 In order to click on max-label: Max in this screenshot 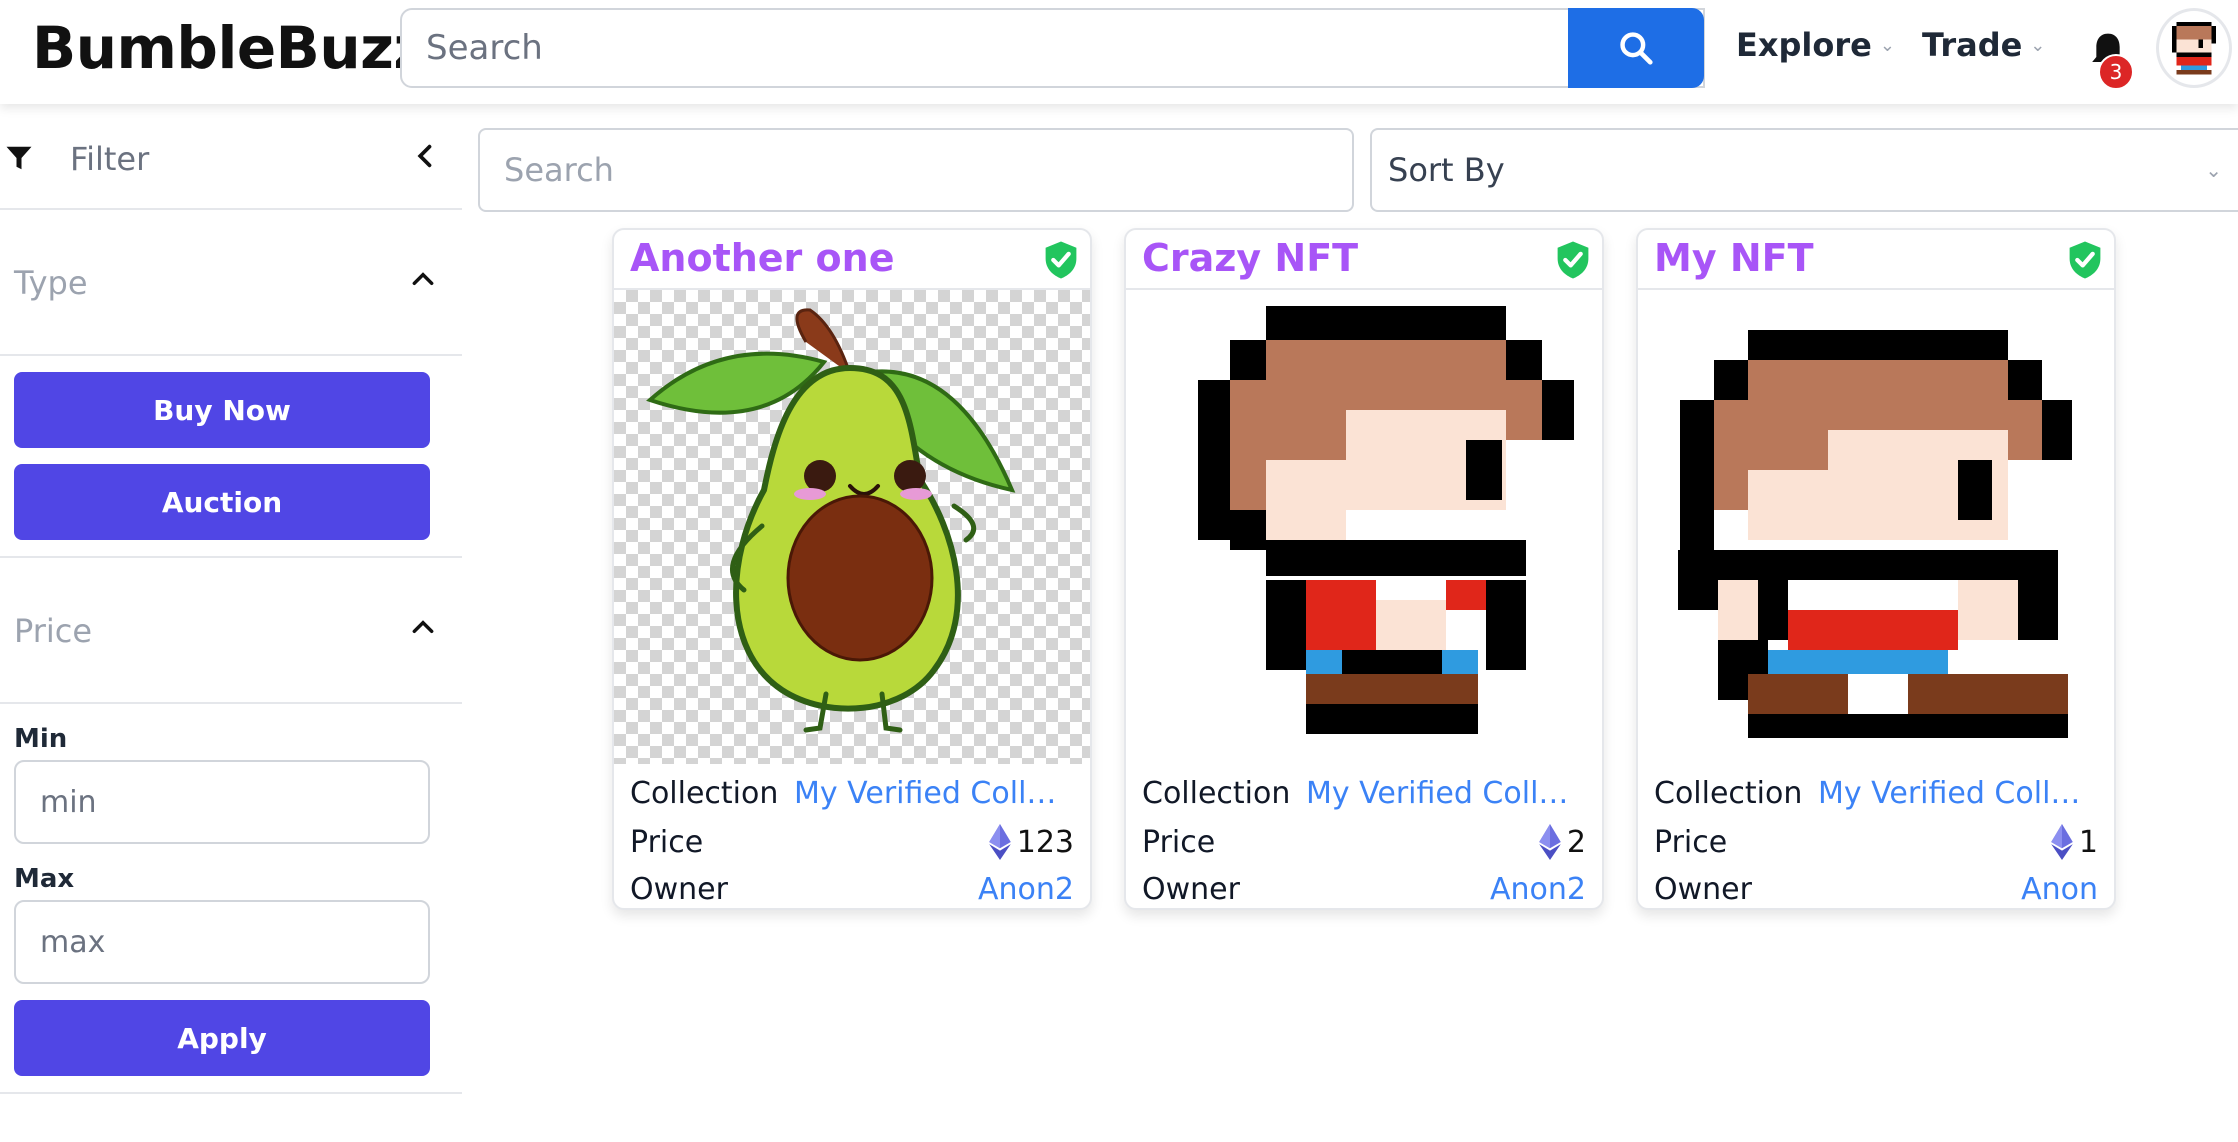, I will do `click(44, 879)`.